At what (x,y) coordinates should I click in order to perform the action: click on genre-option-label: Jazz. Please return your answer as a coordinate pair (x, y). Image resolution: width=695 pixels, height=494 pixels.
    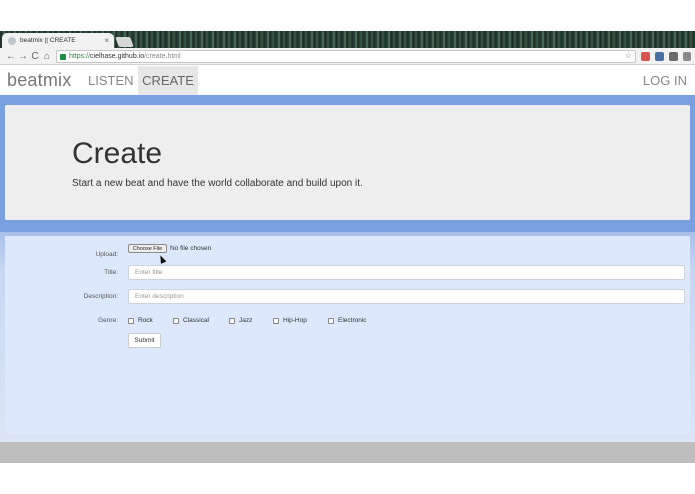
    Looking at the image, I should click on (246, 320).